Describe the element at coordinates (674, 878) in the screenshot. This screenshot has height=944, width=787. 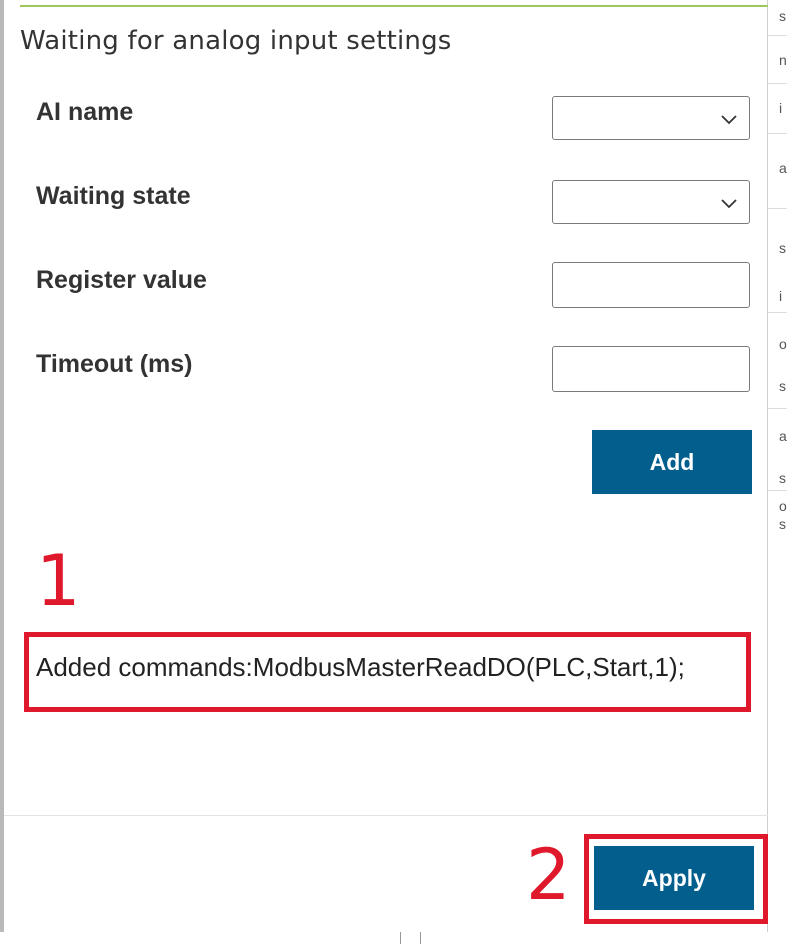
I see `apply-button: Apply` at that location.